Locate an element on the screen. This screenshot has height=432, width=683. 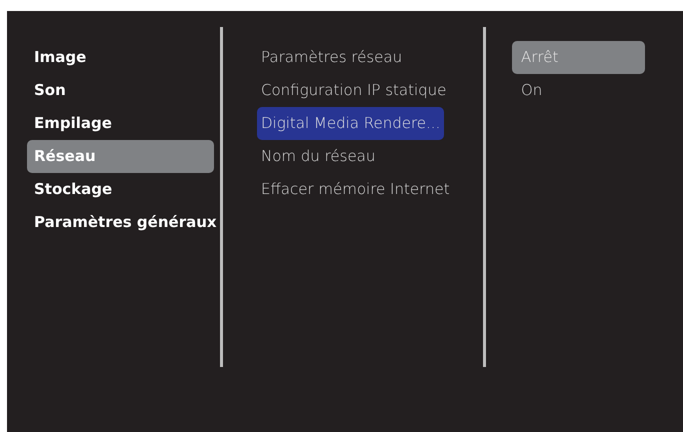
menu-item: Empilage is located at coordinates (120, 123).